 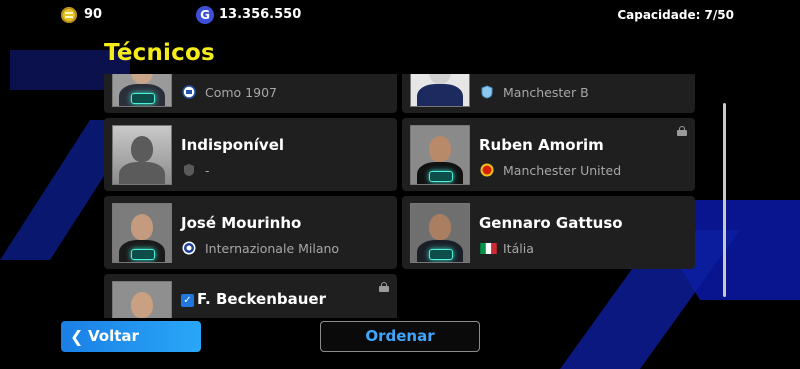 I want to click on manager-card: Manchester B, so click(x=548, y=93).